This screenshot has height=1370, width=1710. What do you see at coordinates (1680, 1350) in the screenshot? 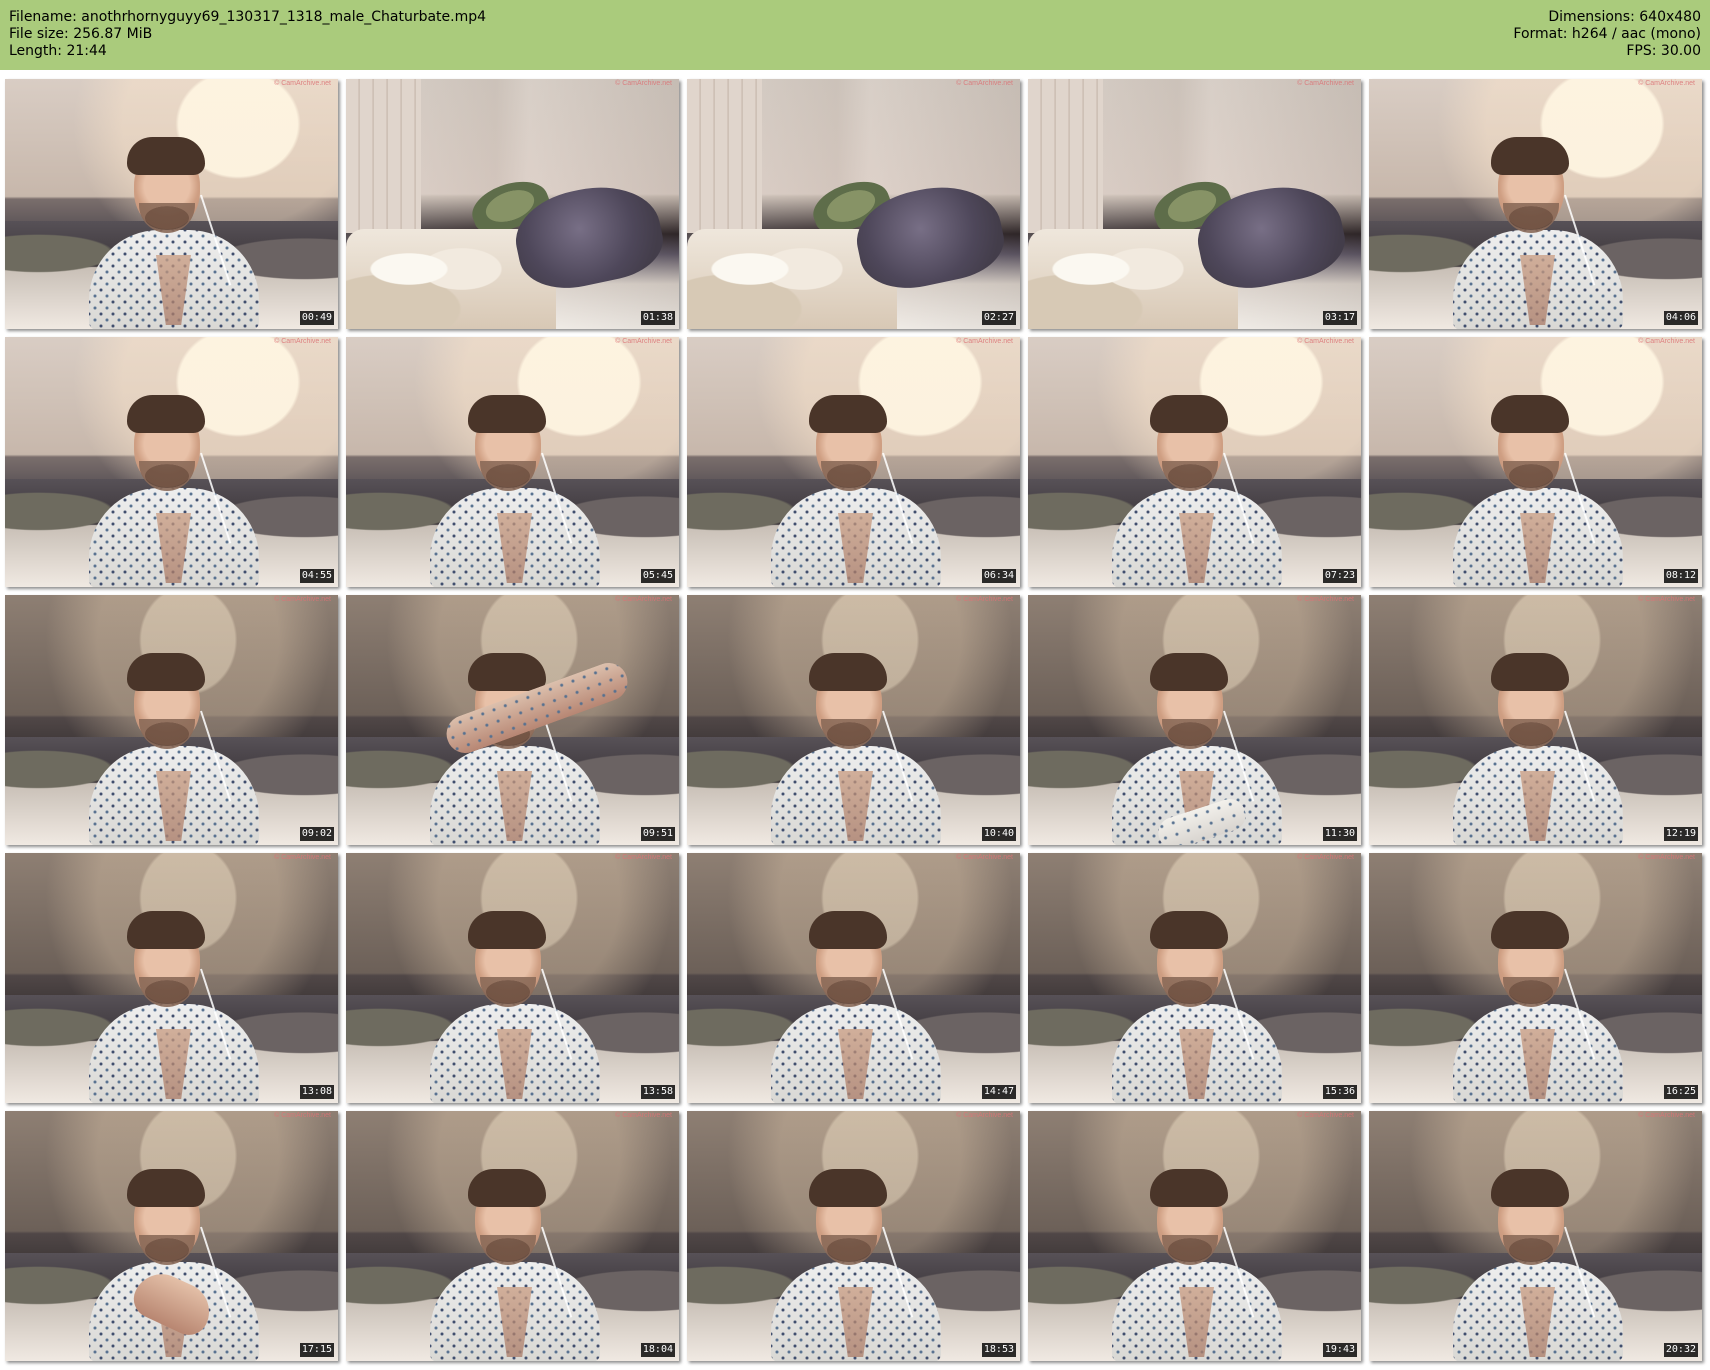
I see `timestamp-label: 20:32` at bounding box center [1680, 1350].